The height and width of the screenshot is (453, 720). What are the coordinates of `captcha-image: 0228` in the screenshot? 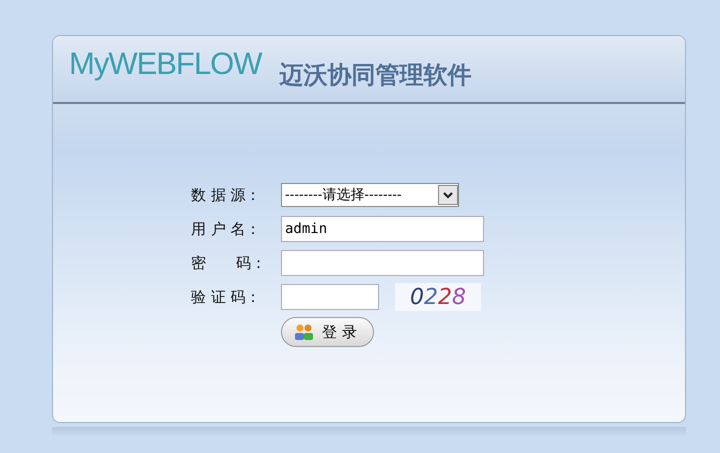 It's located at (438, 297).